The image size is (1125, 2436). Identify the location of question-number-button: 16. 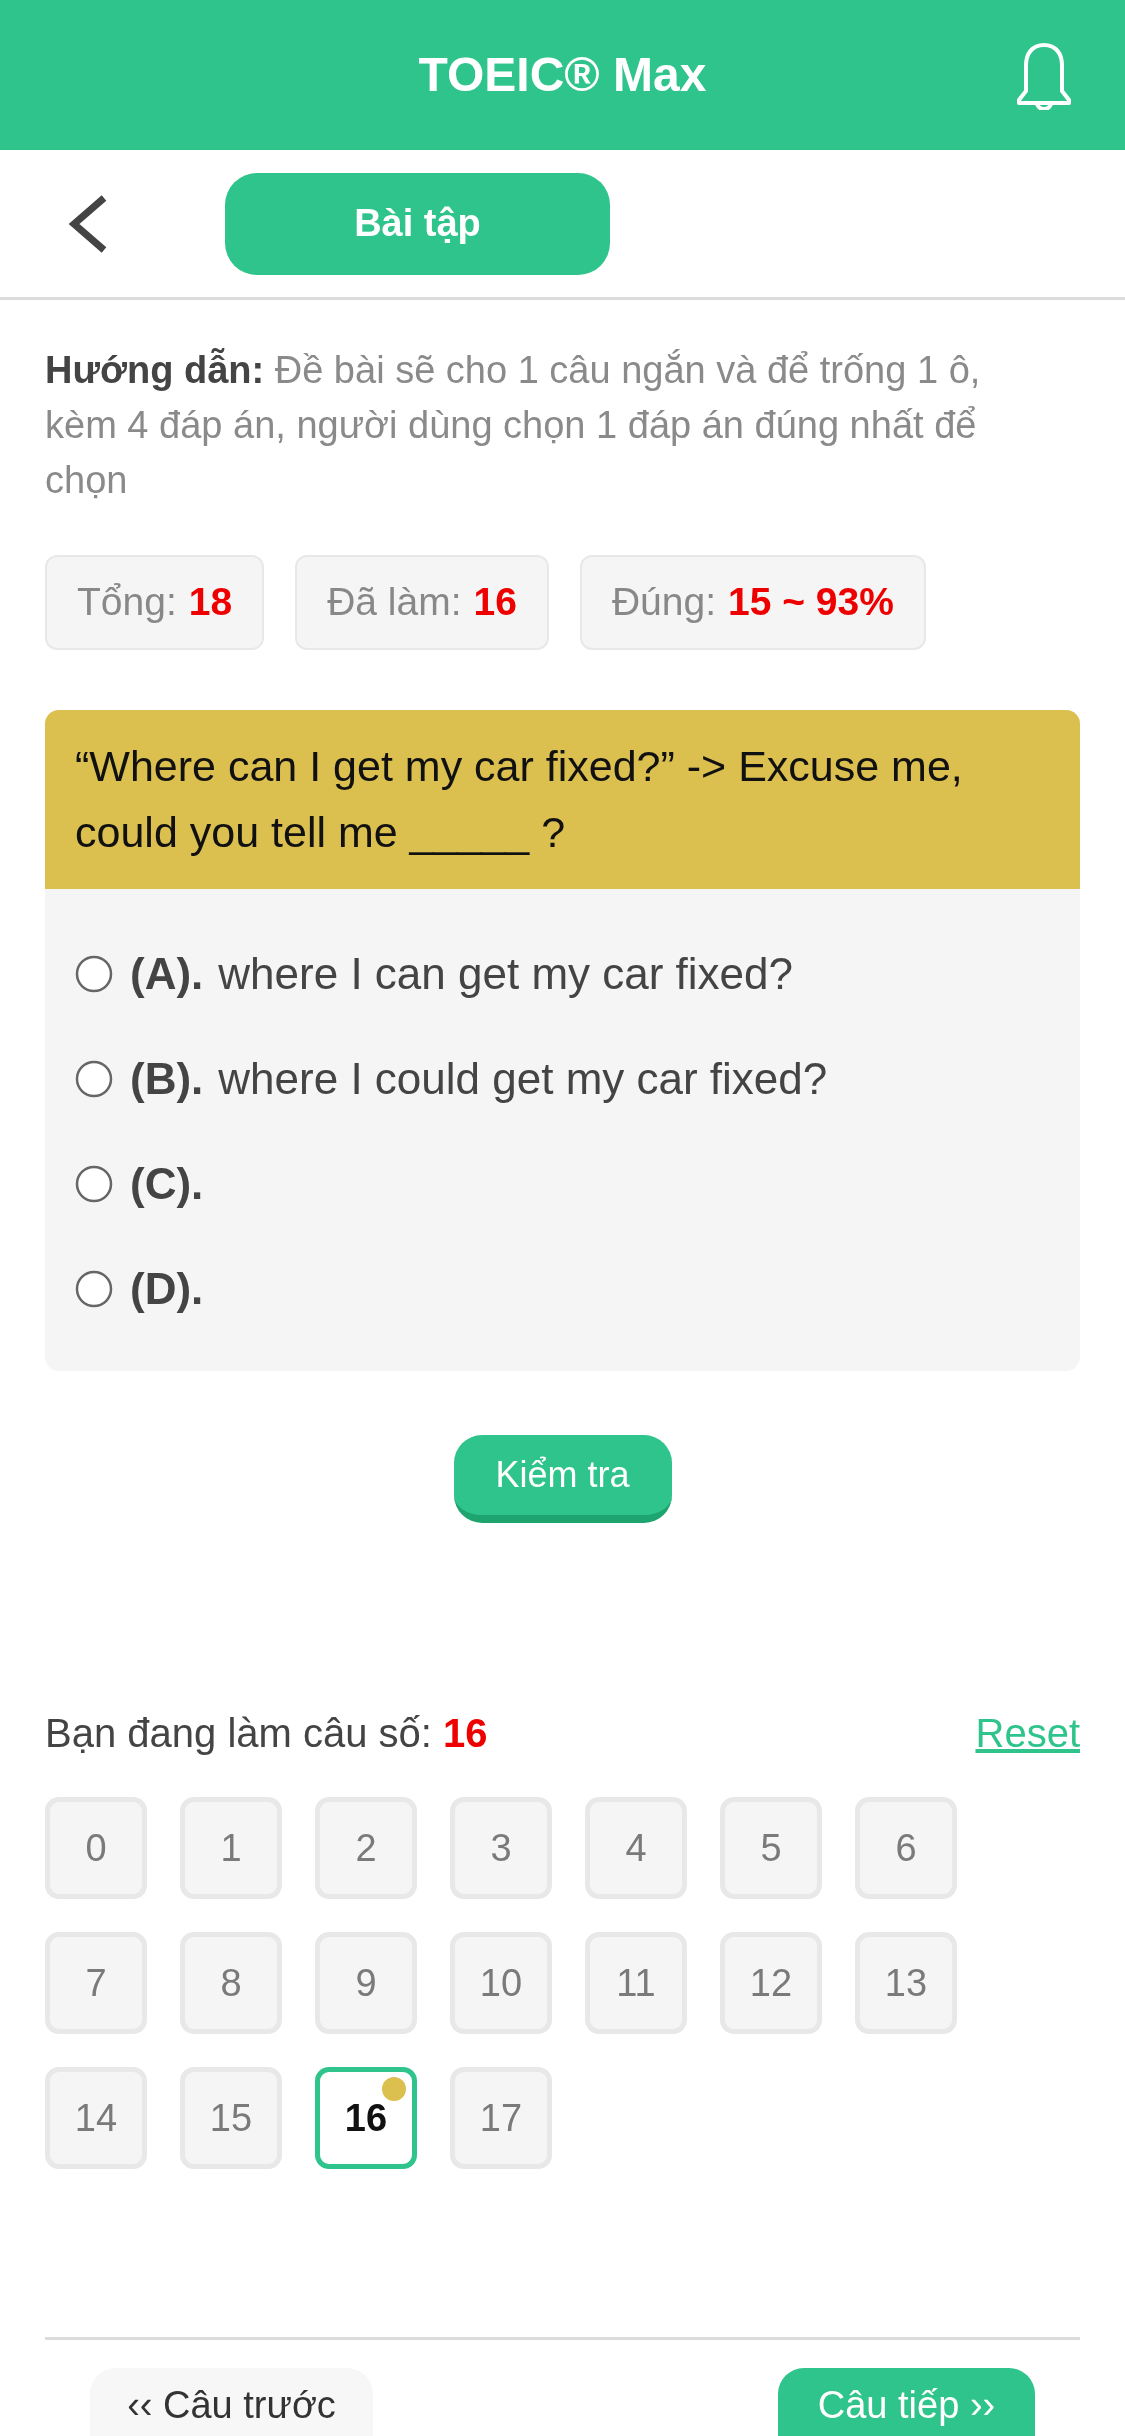
(366, 2118).